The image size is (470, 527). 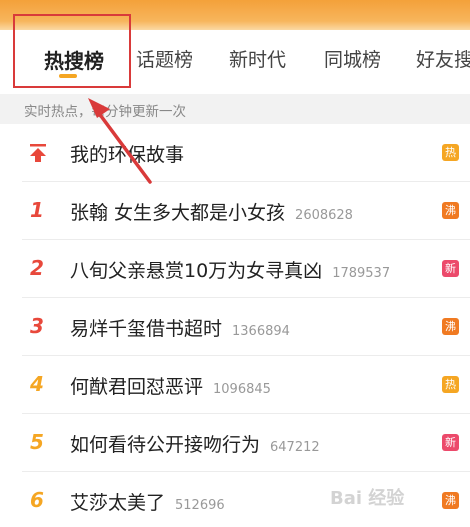 I want to click on item-count: 2608628, so click(x=324, y=215).